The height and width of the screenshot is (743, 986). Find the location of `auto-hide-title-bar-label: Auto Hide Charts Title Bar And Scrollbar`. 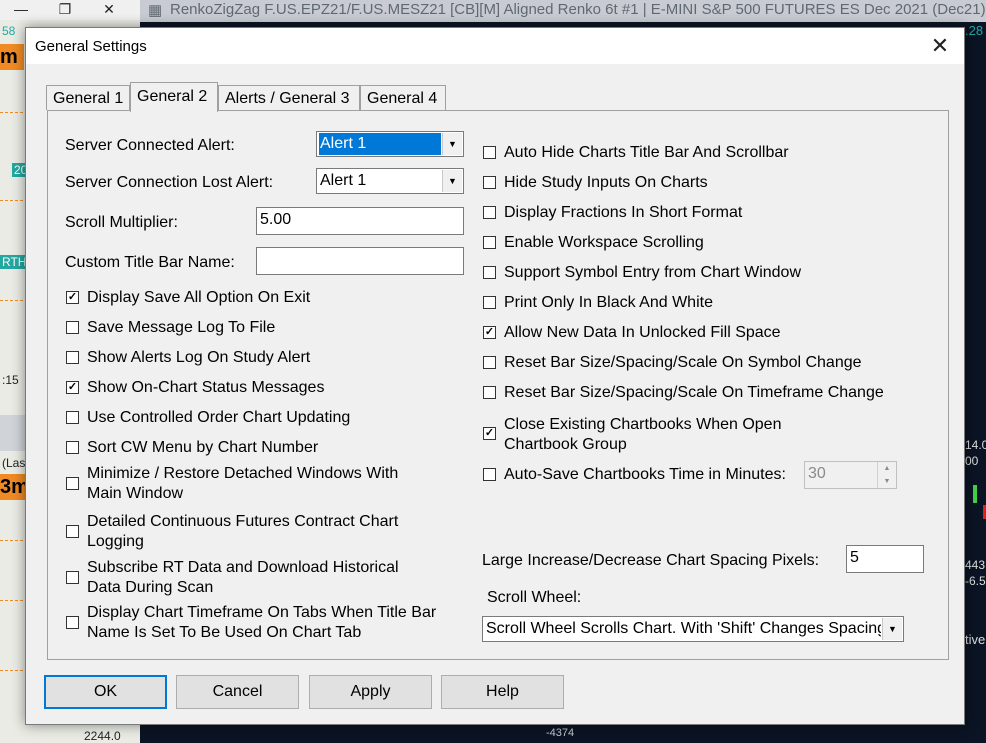

auto-hide-title-bar-label: Auto Hide Charts Title Bar And Scrollbar is located at coordinates (646, 152).